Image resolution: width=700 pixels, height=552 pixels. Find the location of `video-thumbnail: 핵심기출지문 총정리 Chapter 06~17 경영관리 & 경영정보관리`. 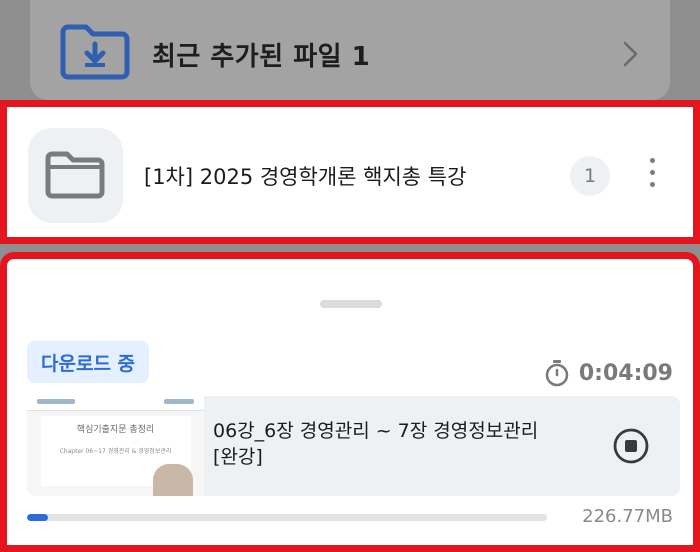

video-thumbnail: 핵심기출지문 총정리 Chapter 06~17 경영관리 & 경영정보관리 is located at coordinates (115, 446).